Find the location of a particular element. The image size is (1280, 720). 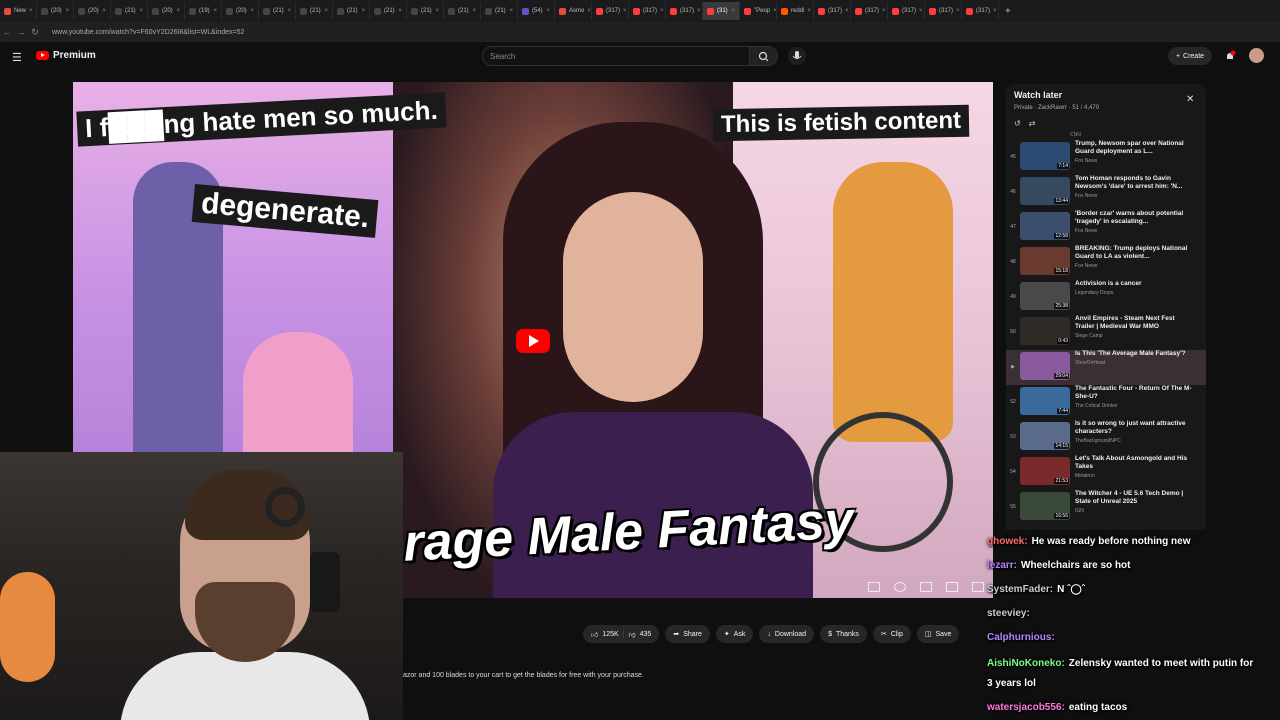

clip-button: ✂ Clip is located at coordinates (891, 634).